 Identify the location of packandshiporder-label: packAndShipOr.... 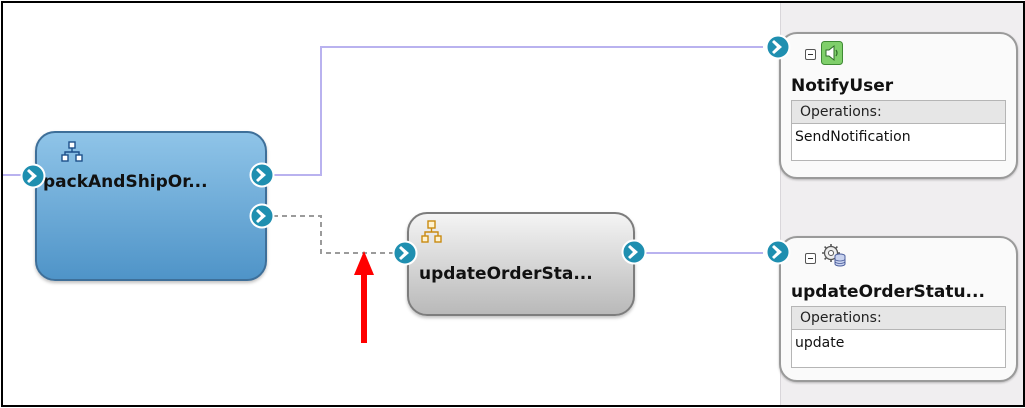
(125, 182).